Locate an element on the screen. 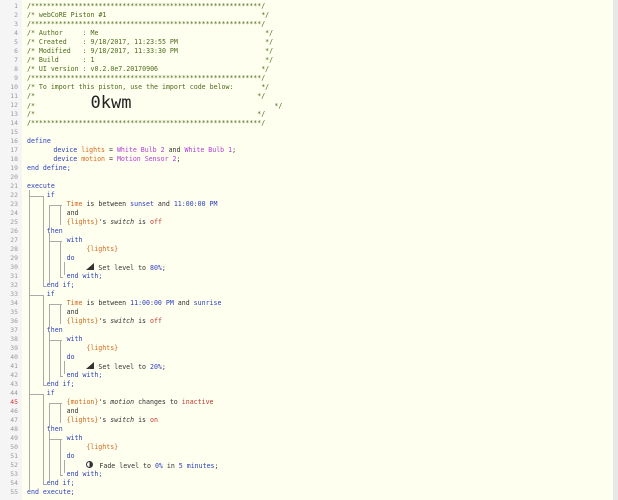 The height and width of the screenshot is (500, 618). scrollbar-track is located at coordinates (615, 250).